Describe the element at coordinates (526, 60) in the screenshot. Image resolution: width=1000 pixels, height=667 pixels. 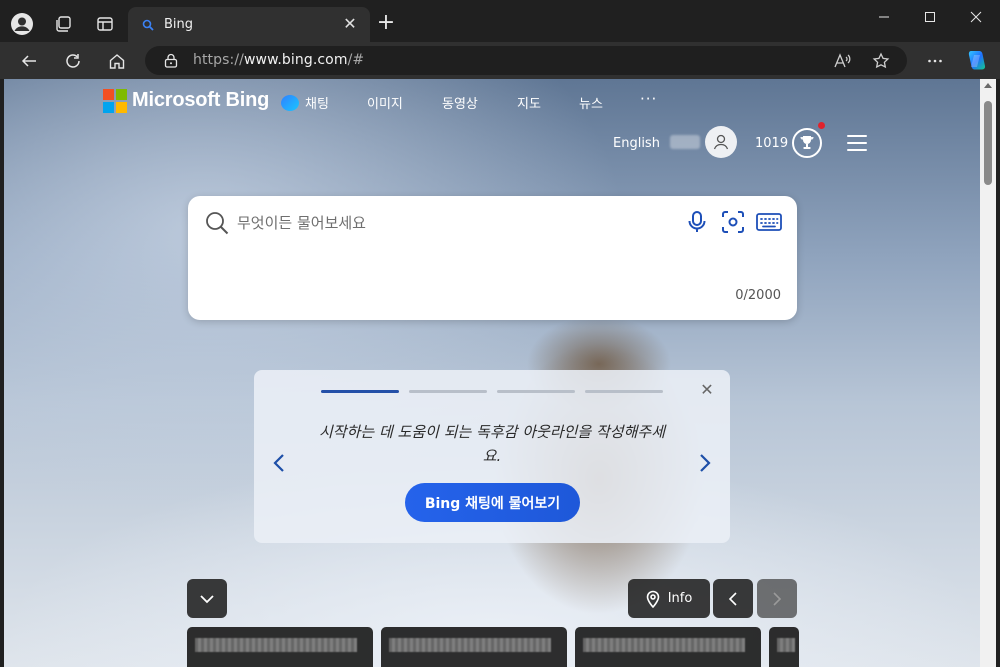
I see `address-bar: https://www.bing.com/#` at that location.